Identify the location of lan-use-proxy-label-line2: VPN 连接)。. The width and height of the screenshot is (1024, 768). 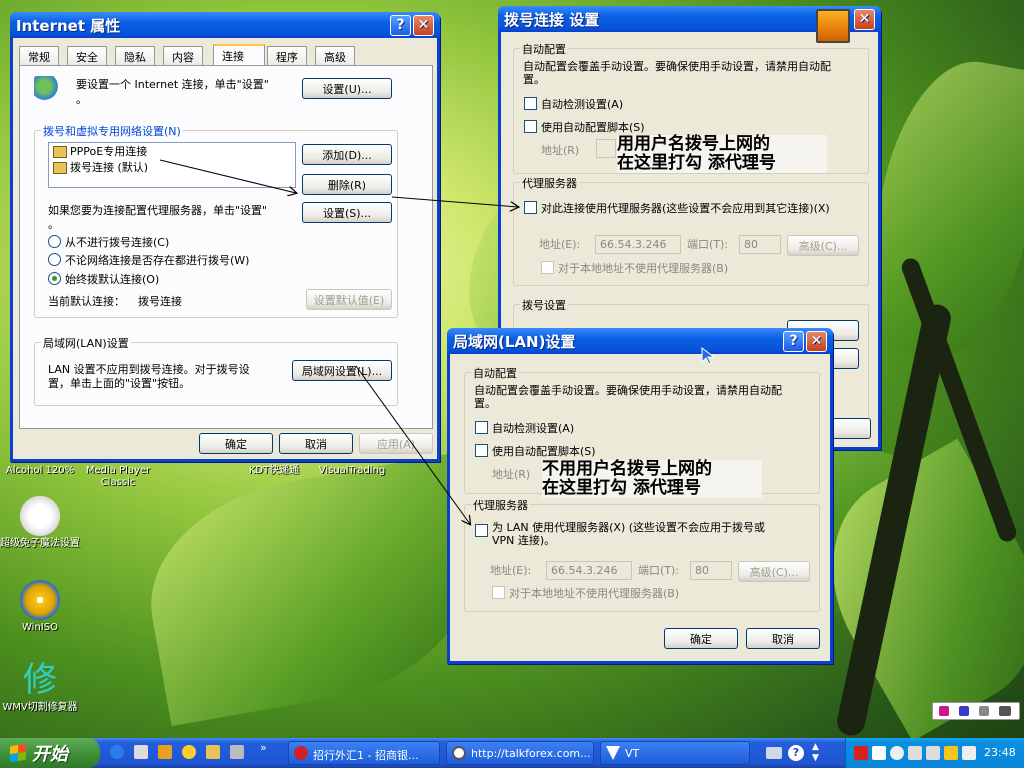
(524, 540).